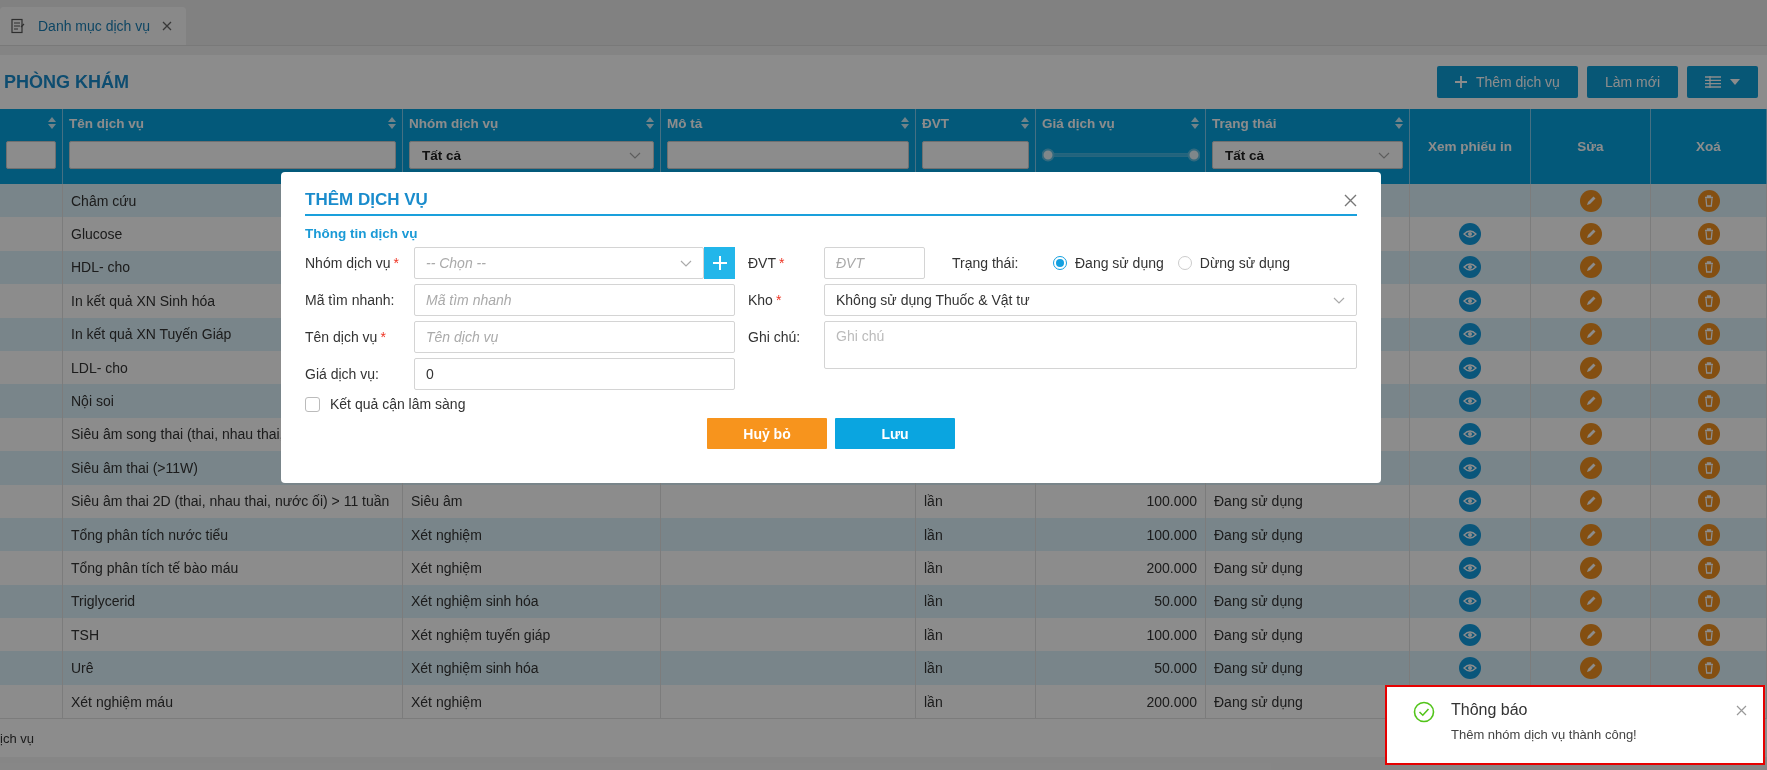  Describe the element at coordinates (93, 26) in the screenshot. I see `tab: Danh mục dịch vụ` at that location.